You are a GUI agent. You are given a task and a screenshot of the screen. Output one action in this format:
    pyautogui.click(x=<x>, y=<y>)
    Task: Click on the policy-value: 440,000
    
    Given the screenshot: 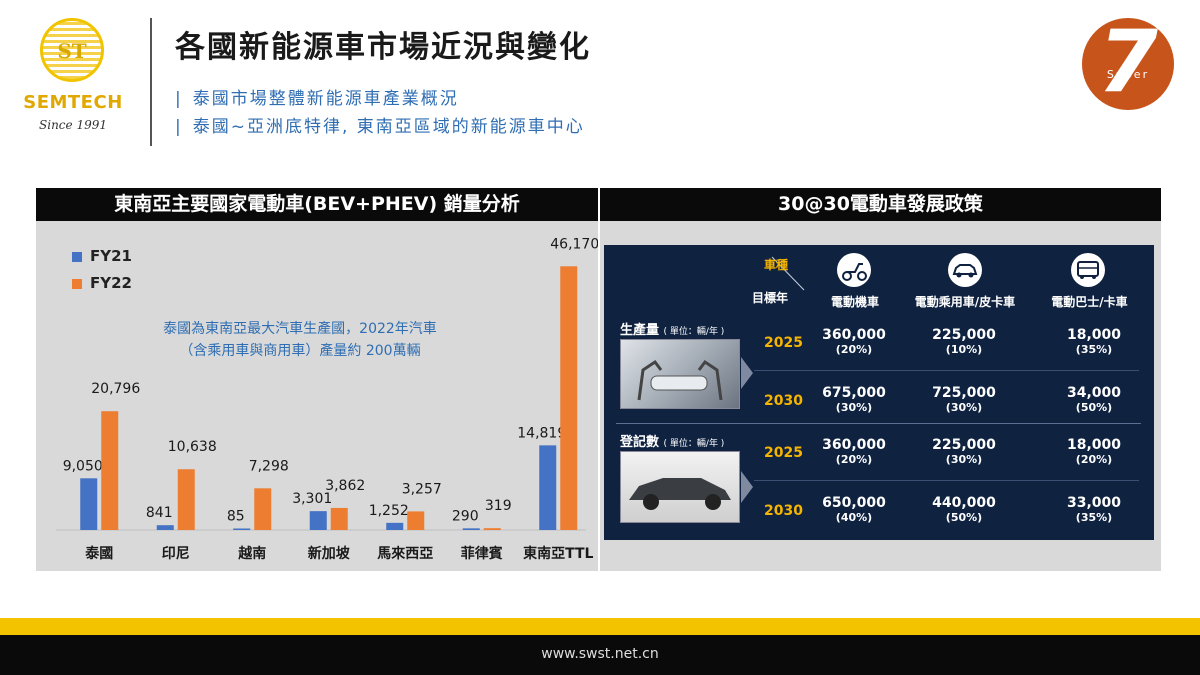 What is the action you would take?
    pyautogui.click(x=964, y=503)
    